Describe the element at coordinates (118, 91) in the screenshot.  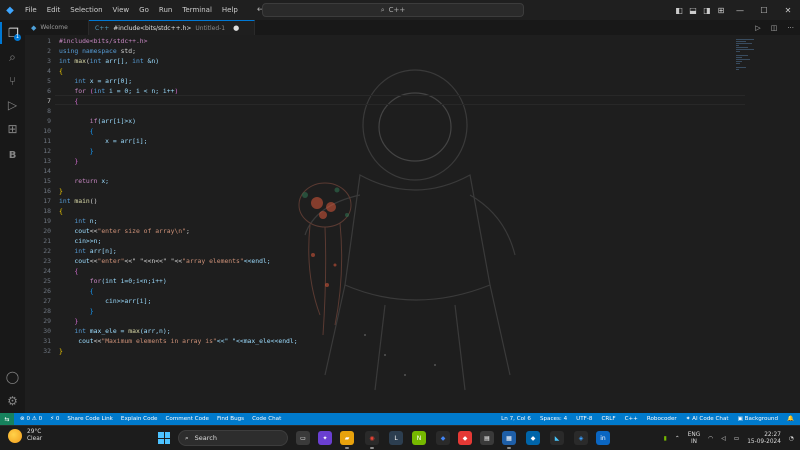
I see `code-line: for (int i = 0; i < n; i++)` at that location.